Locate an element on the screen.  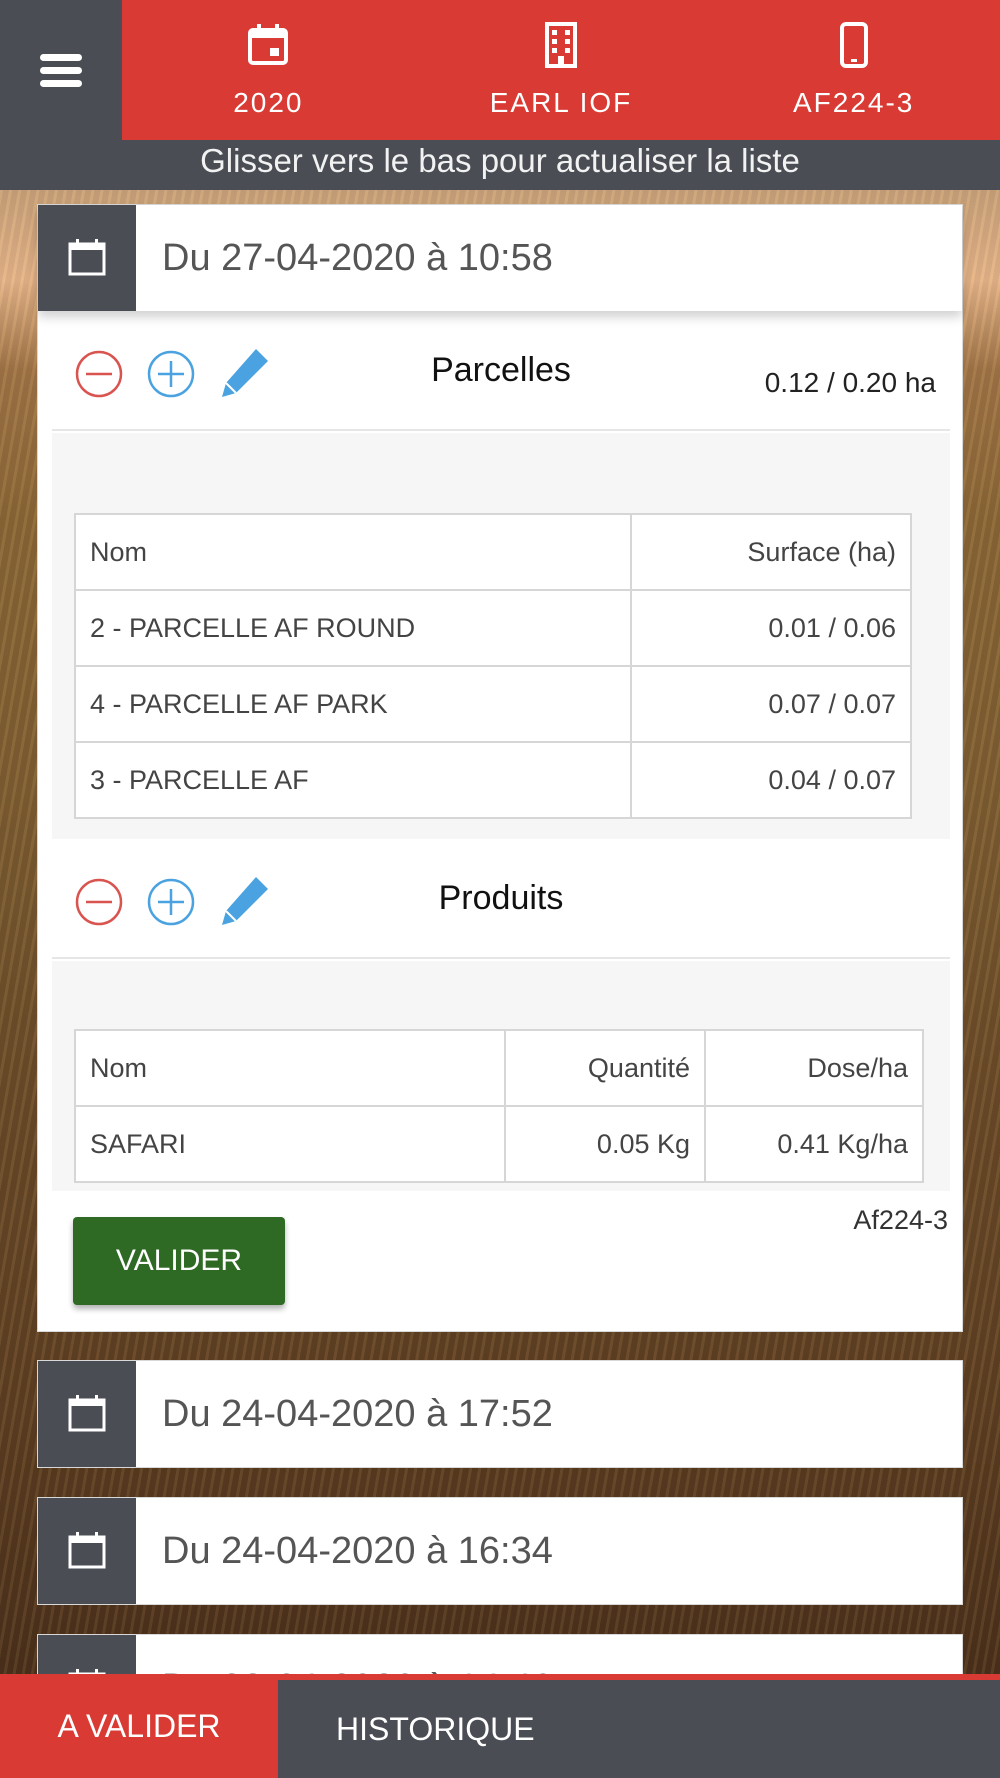
parcelles-section-header: Parcelles 0.12 / 0.20 ha is located at coordinates (501, 371).